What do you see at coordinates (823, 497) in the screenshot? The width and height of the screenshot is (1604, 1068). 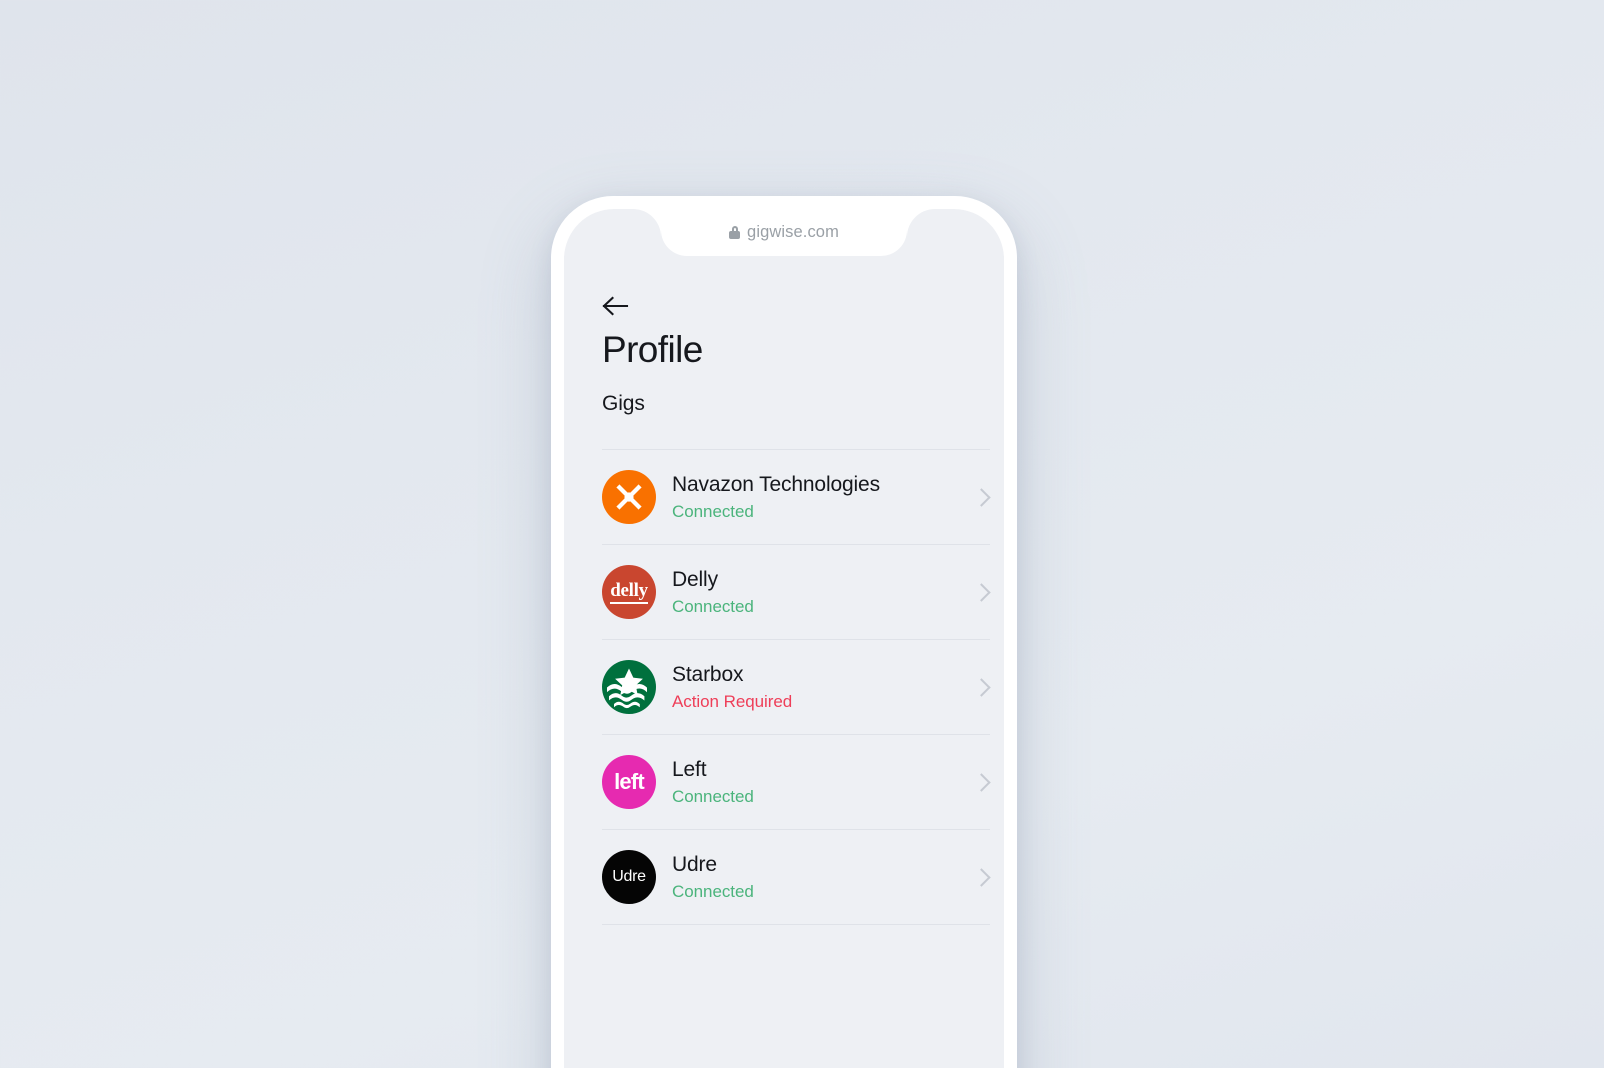 I see `gig-text-navazon: Navazon Technologies Connected` at bounding box center [823, 497].